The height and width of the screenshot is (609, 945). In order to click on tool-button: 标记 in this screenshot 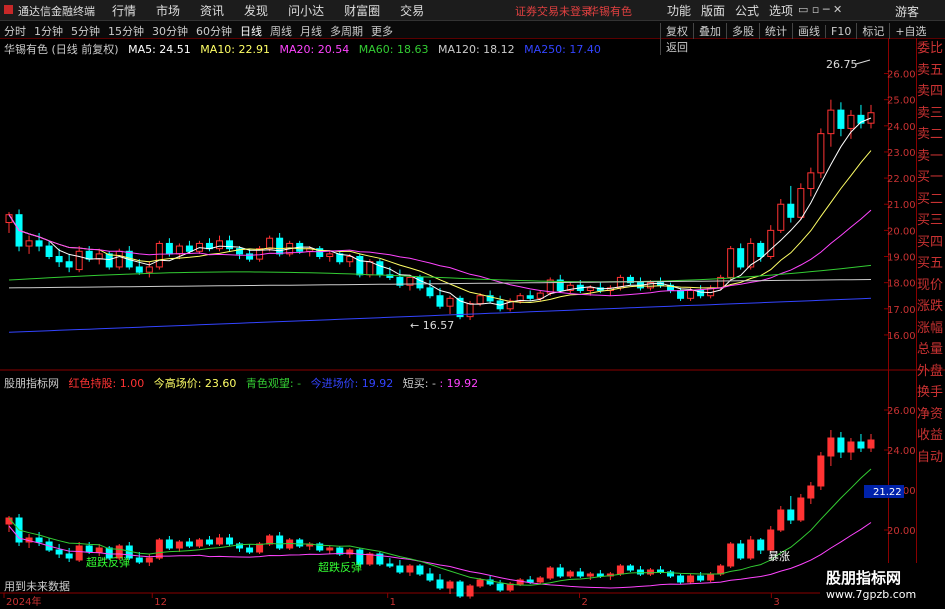, I will do `click(872, 31)`.